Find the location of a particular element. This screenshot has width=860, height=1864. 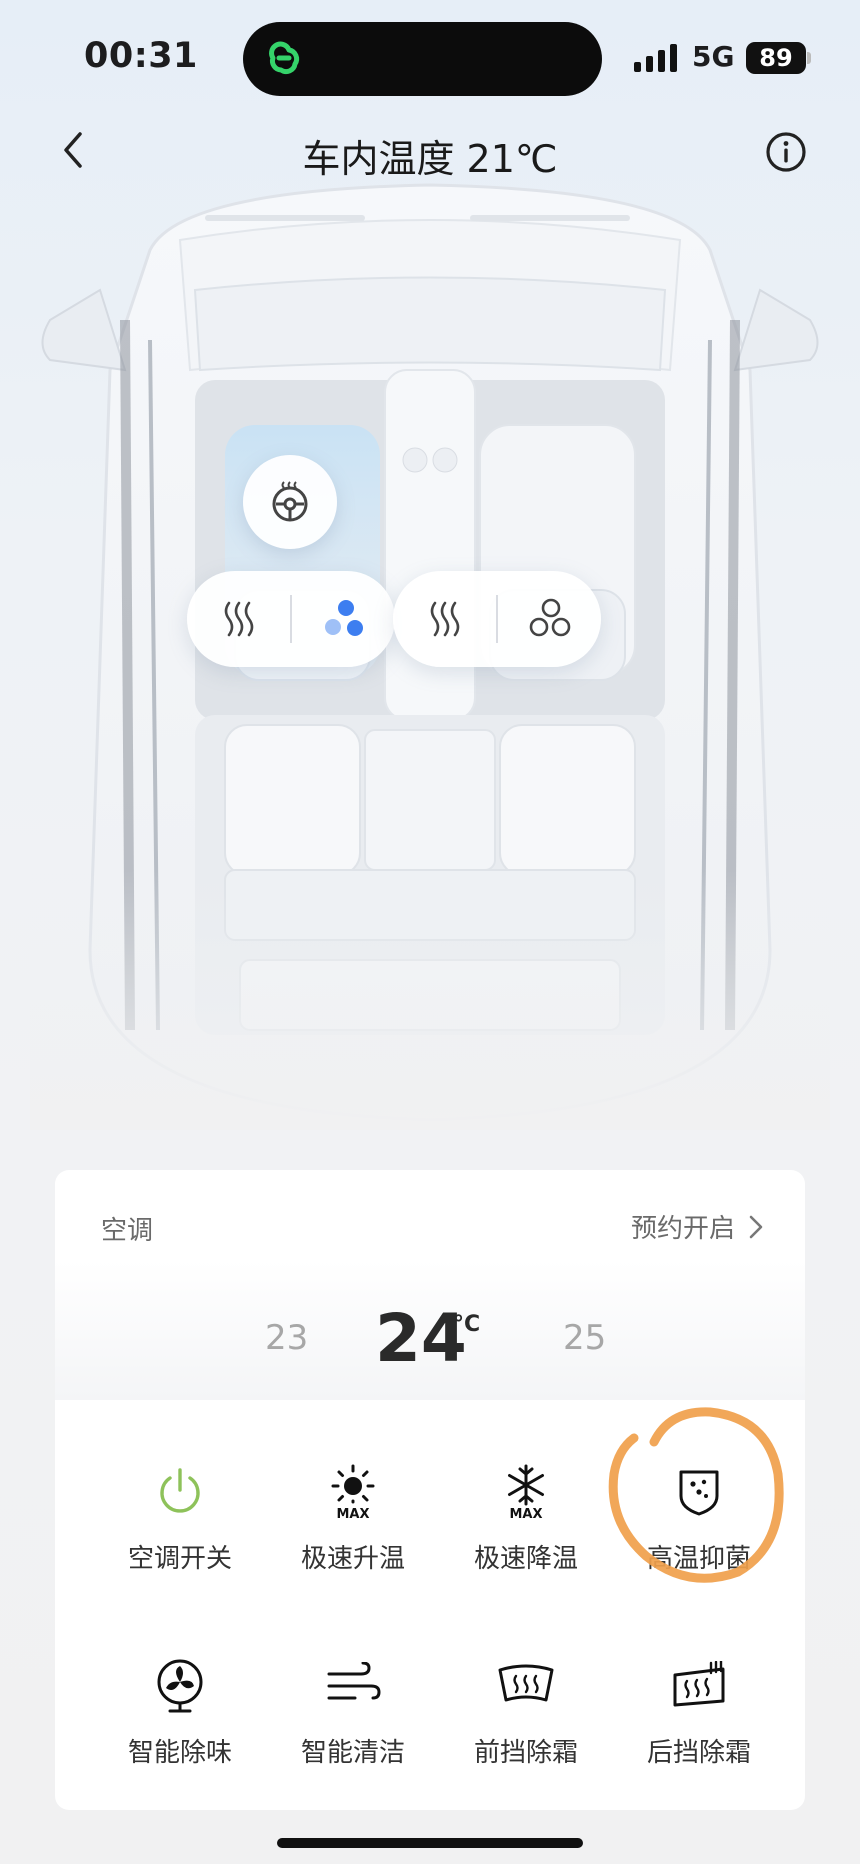

rapid-heat-label: 极速升温 is located at coordinates (352, 1559).